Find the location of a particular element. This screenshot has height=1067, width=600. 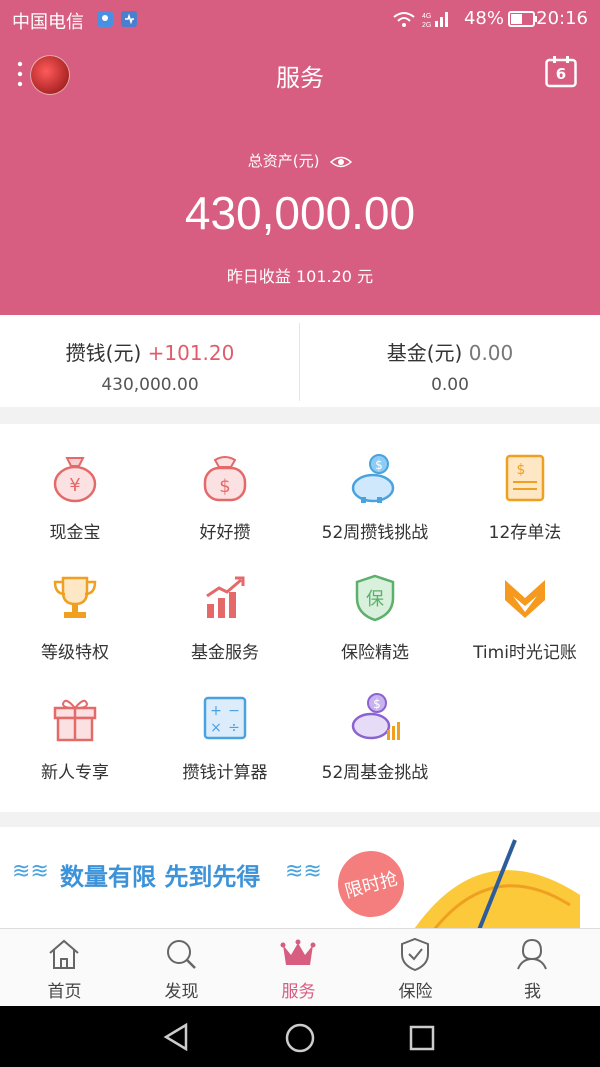

gift-icon is located at coordinates (75, 720).